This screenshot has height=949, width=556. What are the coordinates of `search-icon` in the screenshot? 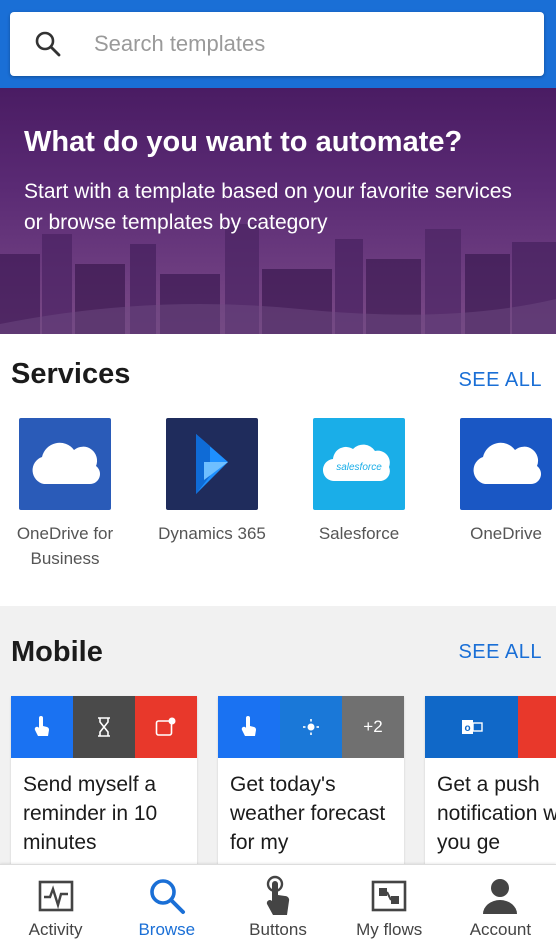 It's located at (48, 44).